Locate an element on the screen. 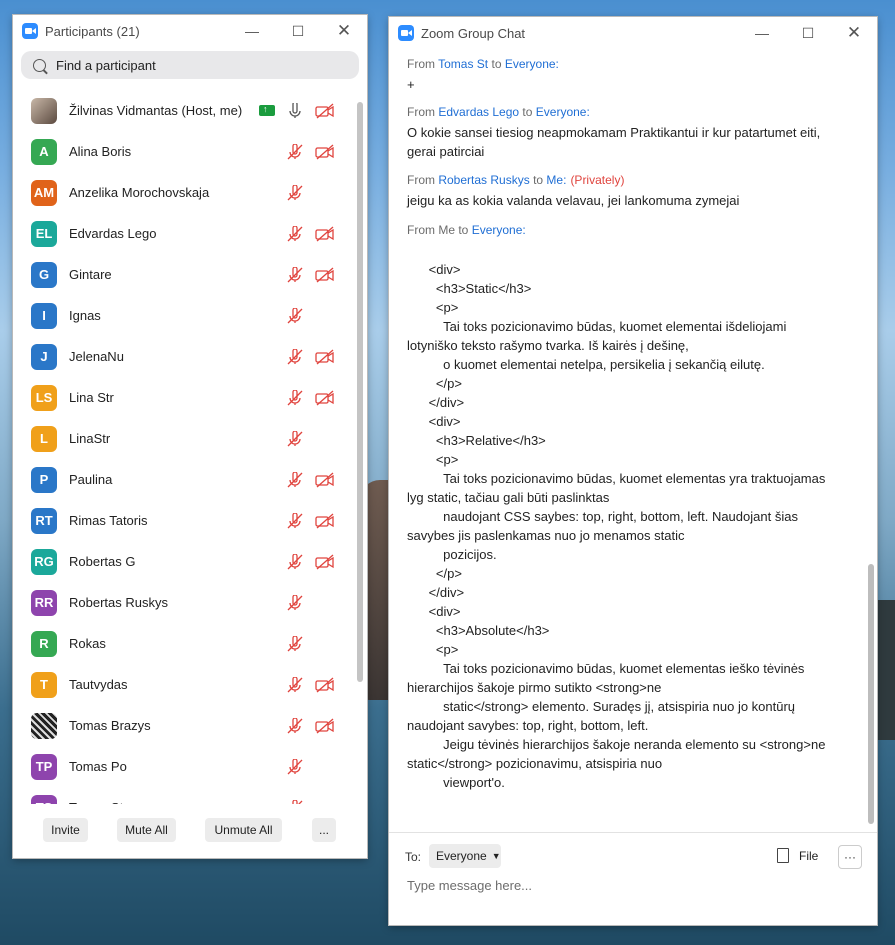 The height and width of the screenshot is (945, 895). participant-name: Robertas G is located at coordinates (102, 561).